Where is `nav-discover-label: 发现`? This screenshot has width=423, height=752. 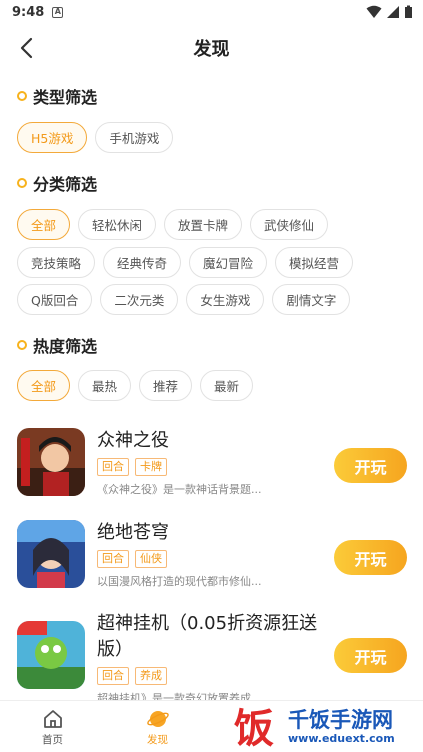
nav-discover-label: 发现 is located at coordinates (157, 739).